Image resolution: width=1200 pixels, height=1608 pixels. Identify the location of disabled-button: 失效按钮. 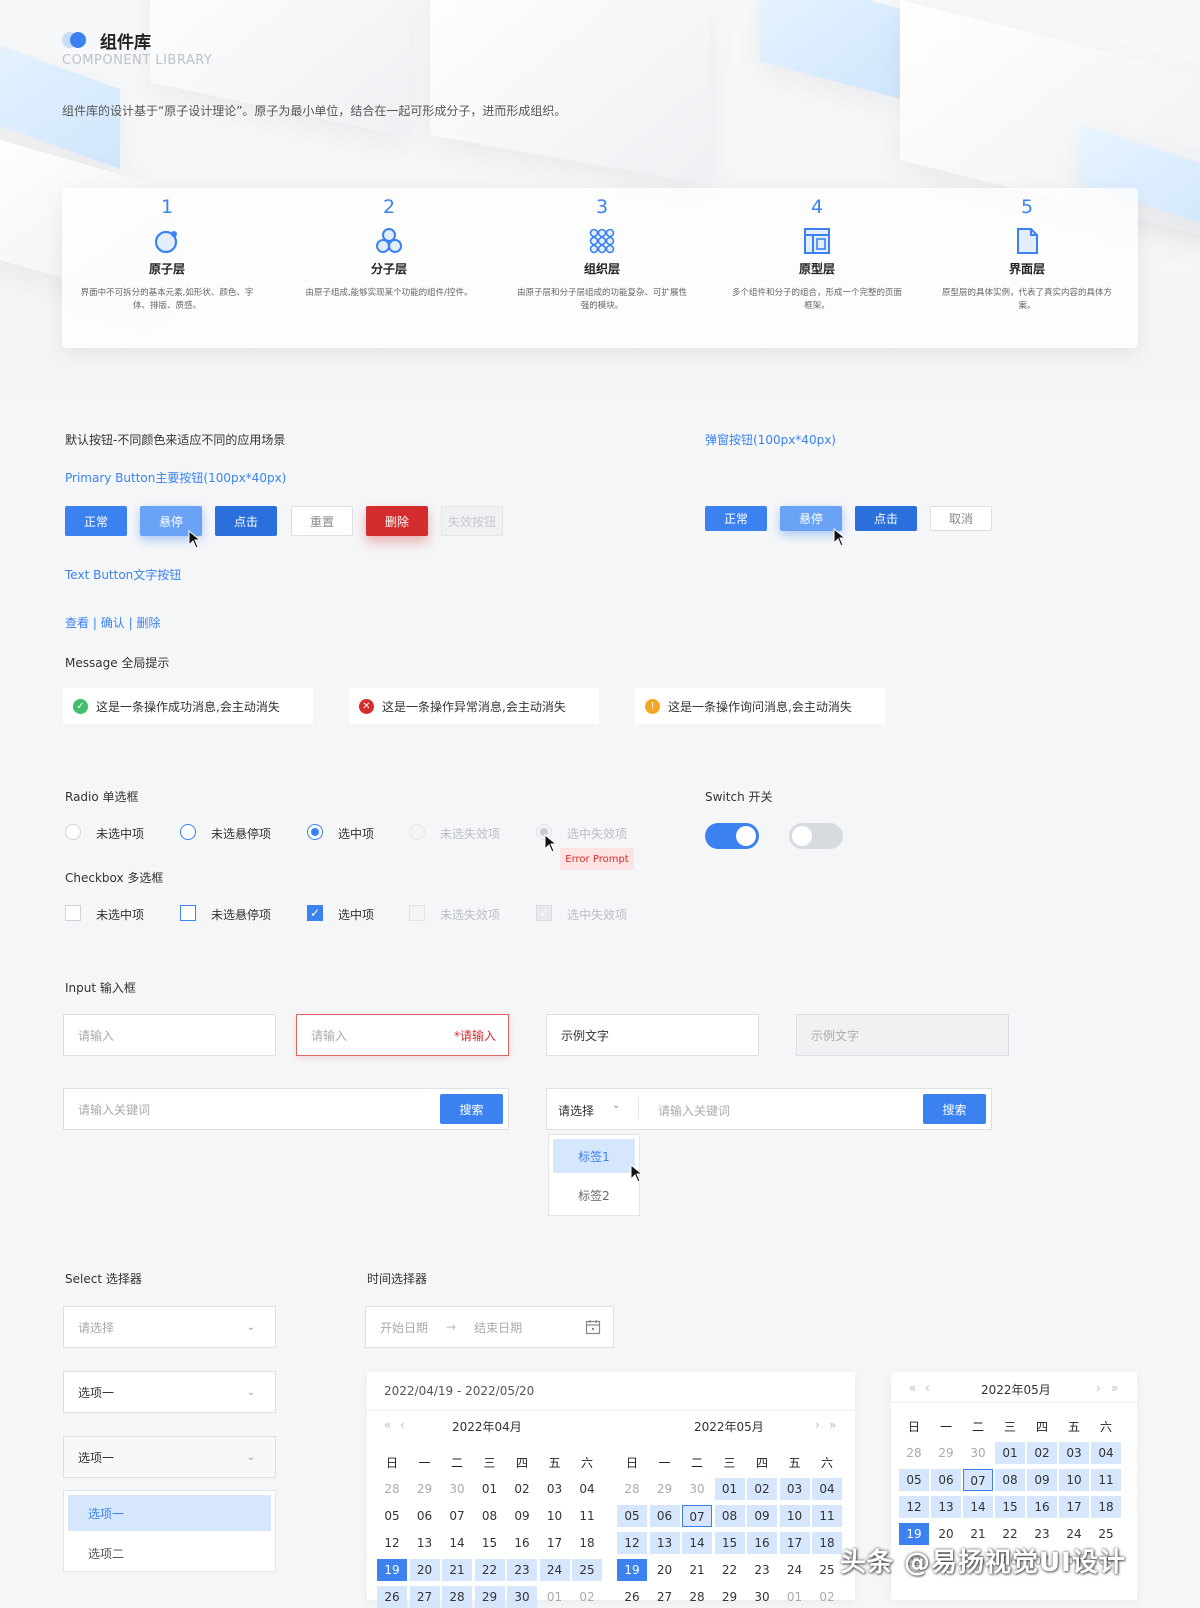
(472, 521).